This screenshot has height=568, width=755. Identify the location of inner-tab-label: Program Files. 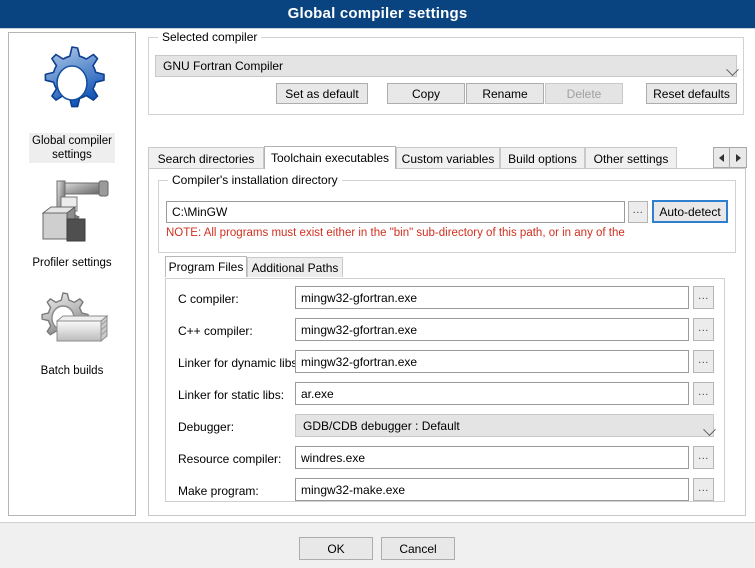
(206, 267).